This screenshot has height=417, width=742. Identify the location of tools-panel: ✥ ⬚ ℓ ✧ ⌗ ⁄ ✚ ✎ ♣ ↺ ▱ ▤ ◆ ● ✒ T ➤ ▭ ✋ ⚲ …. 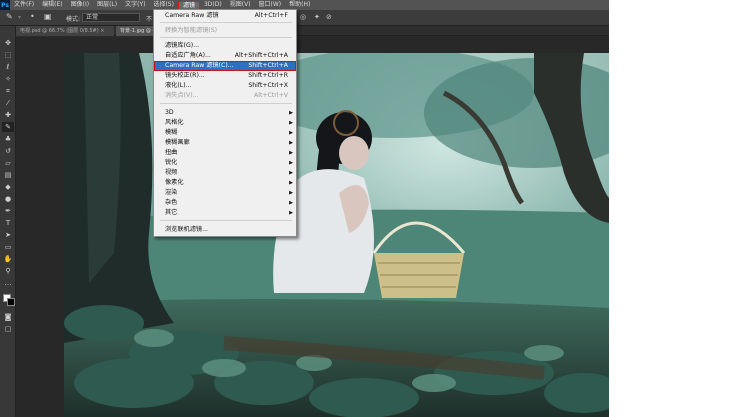
(8, 221).